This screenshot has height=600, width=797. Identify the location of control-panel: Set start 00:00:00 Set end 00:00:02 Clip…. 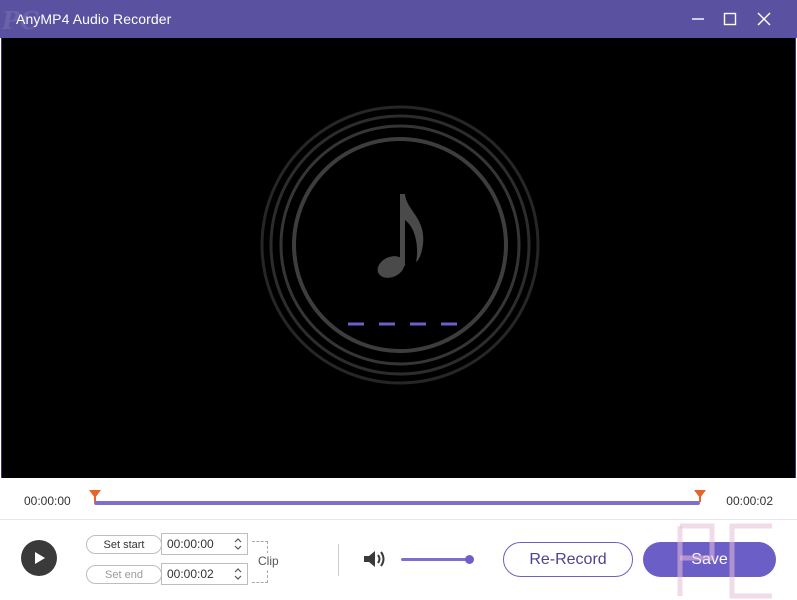
(398, 560).